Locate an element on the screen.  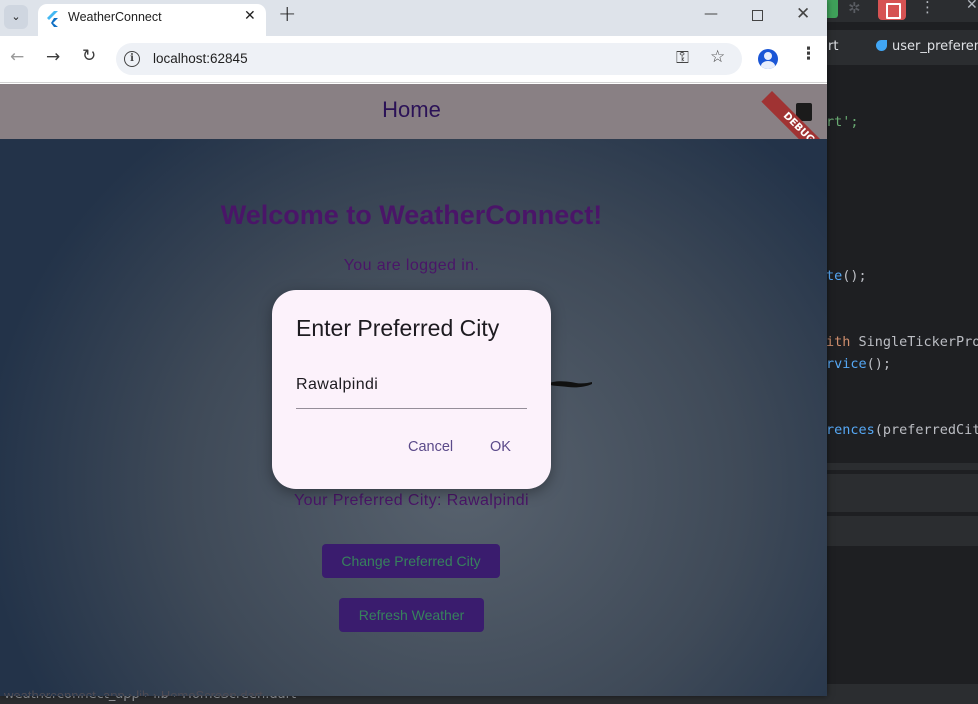
more-vertical-icon: ⋮ is located at coordinates (927, 8).